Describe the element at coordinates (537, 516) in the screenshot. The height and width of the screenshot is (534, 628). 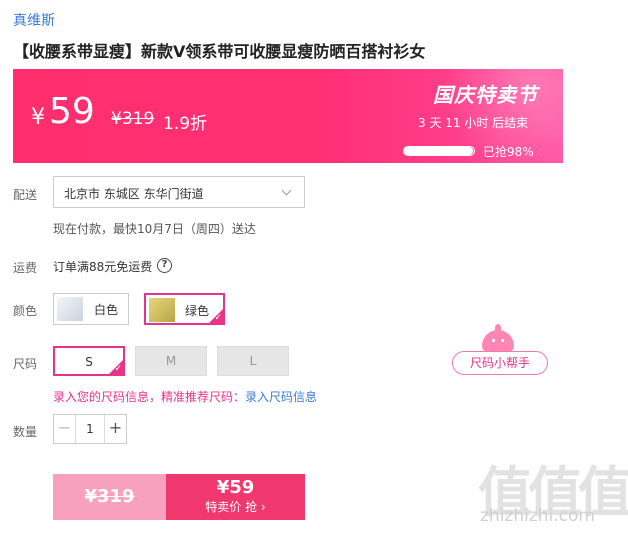
I see `watermark-url: zhizhizhi.com` at that location.